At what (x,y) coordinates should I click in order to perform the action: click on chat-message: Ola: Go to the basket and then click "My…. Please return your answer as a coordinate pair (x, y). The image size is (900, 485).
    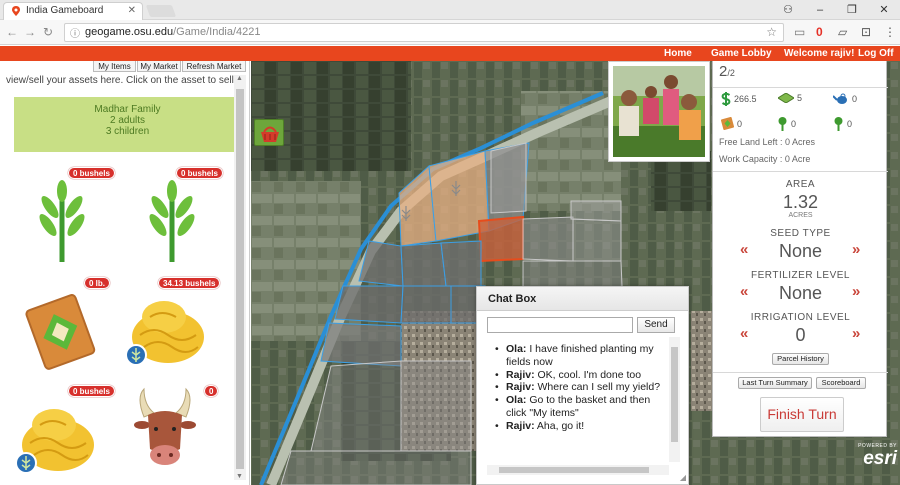
    Looking at the image, I should click on (577, 407).